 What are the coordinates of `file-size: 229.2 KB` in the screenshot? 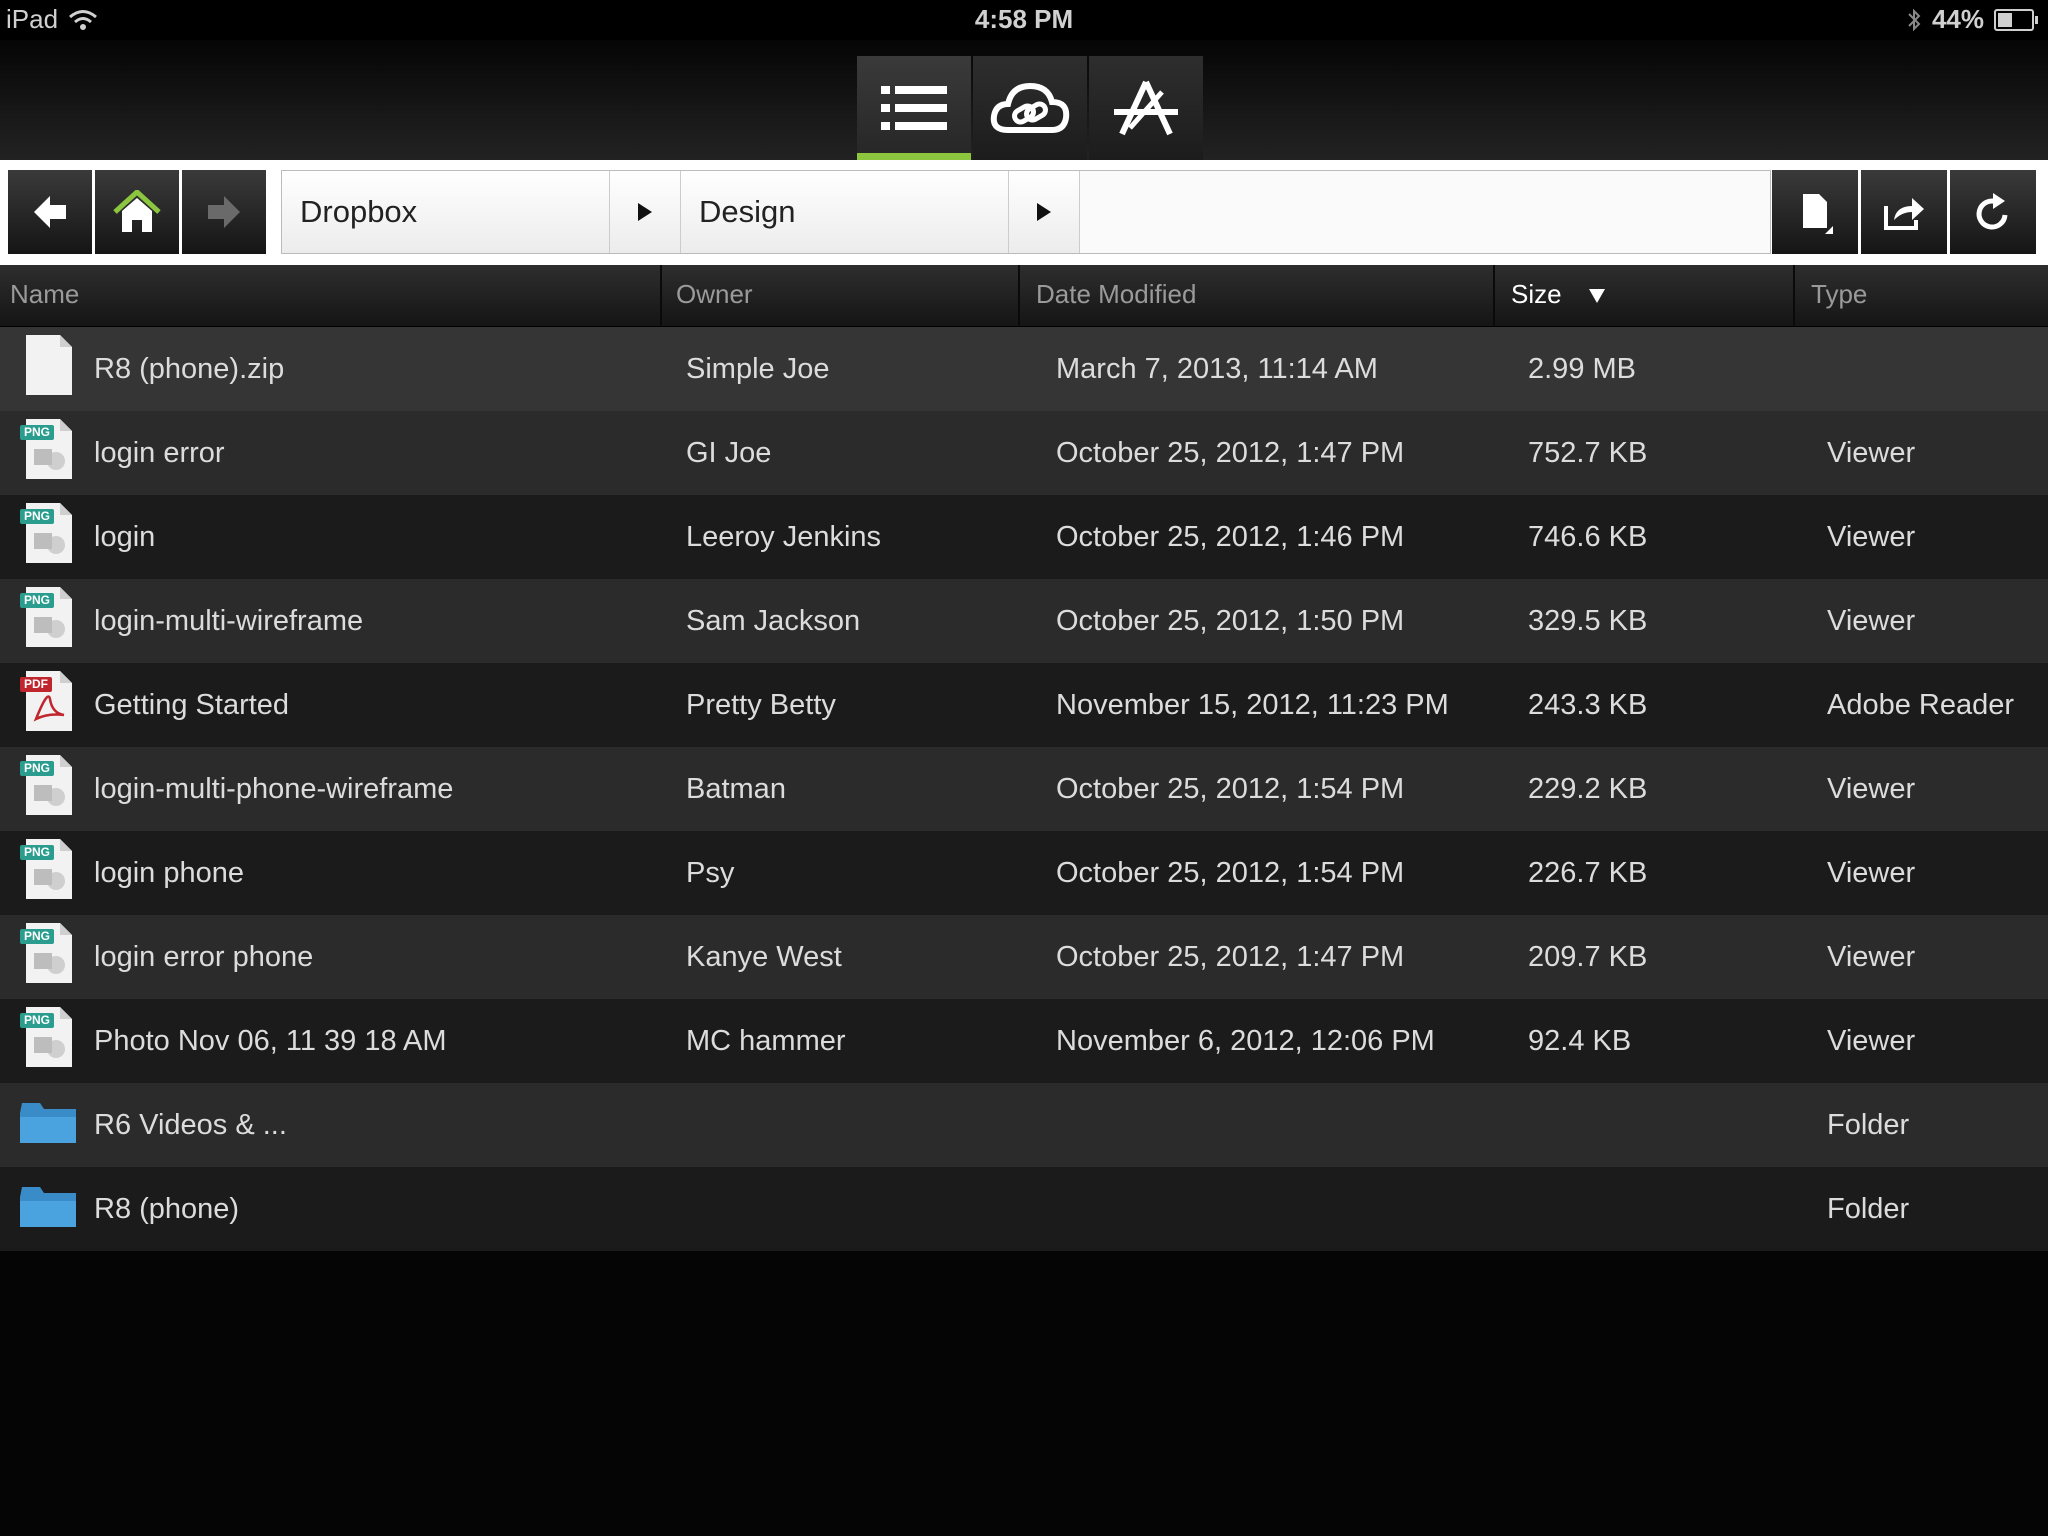 It's located at (1588, 789).